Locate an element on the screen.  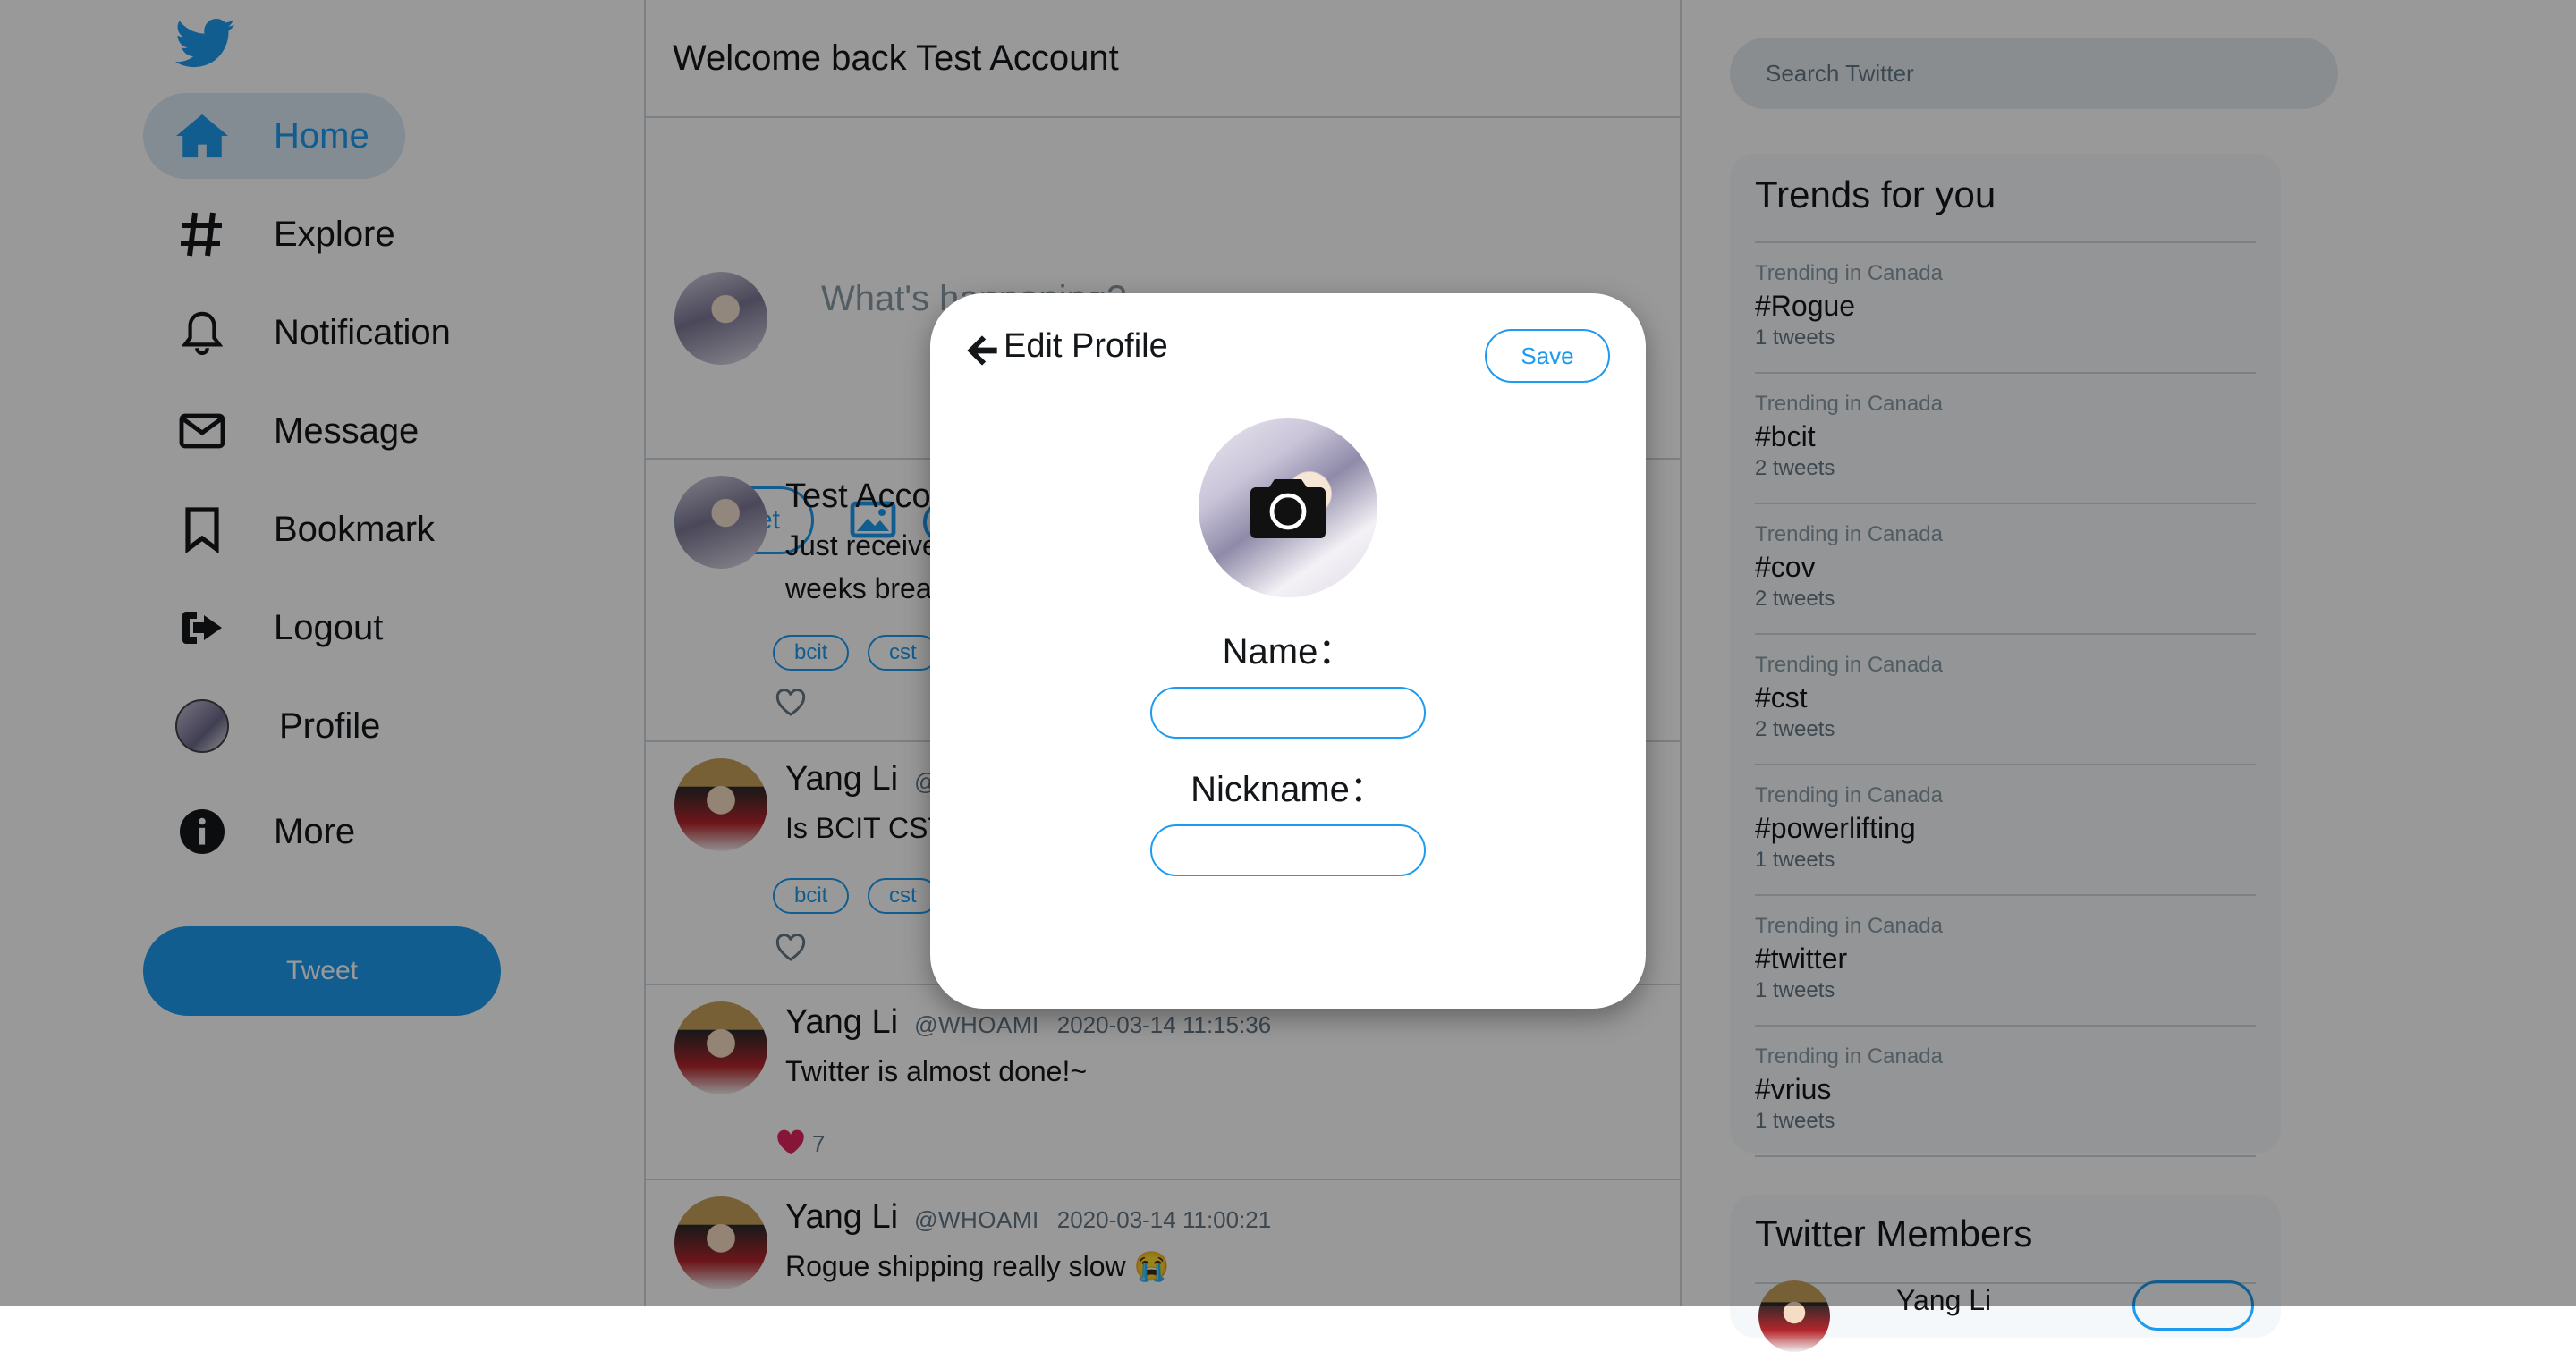
profile-avatar-upload is located at coordinates (1288, 507).